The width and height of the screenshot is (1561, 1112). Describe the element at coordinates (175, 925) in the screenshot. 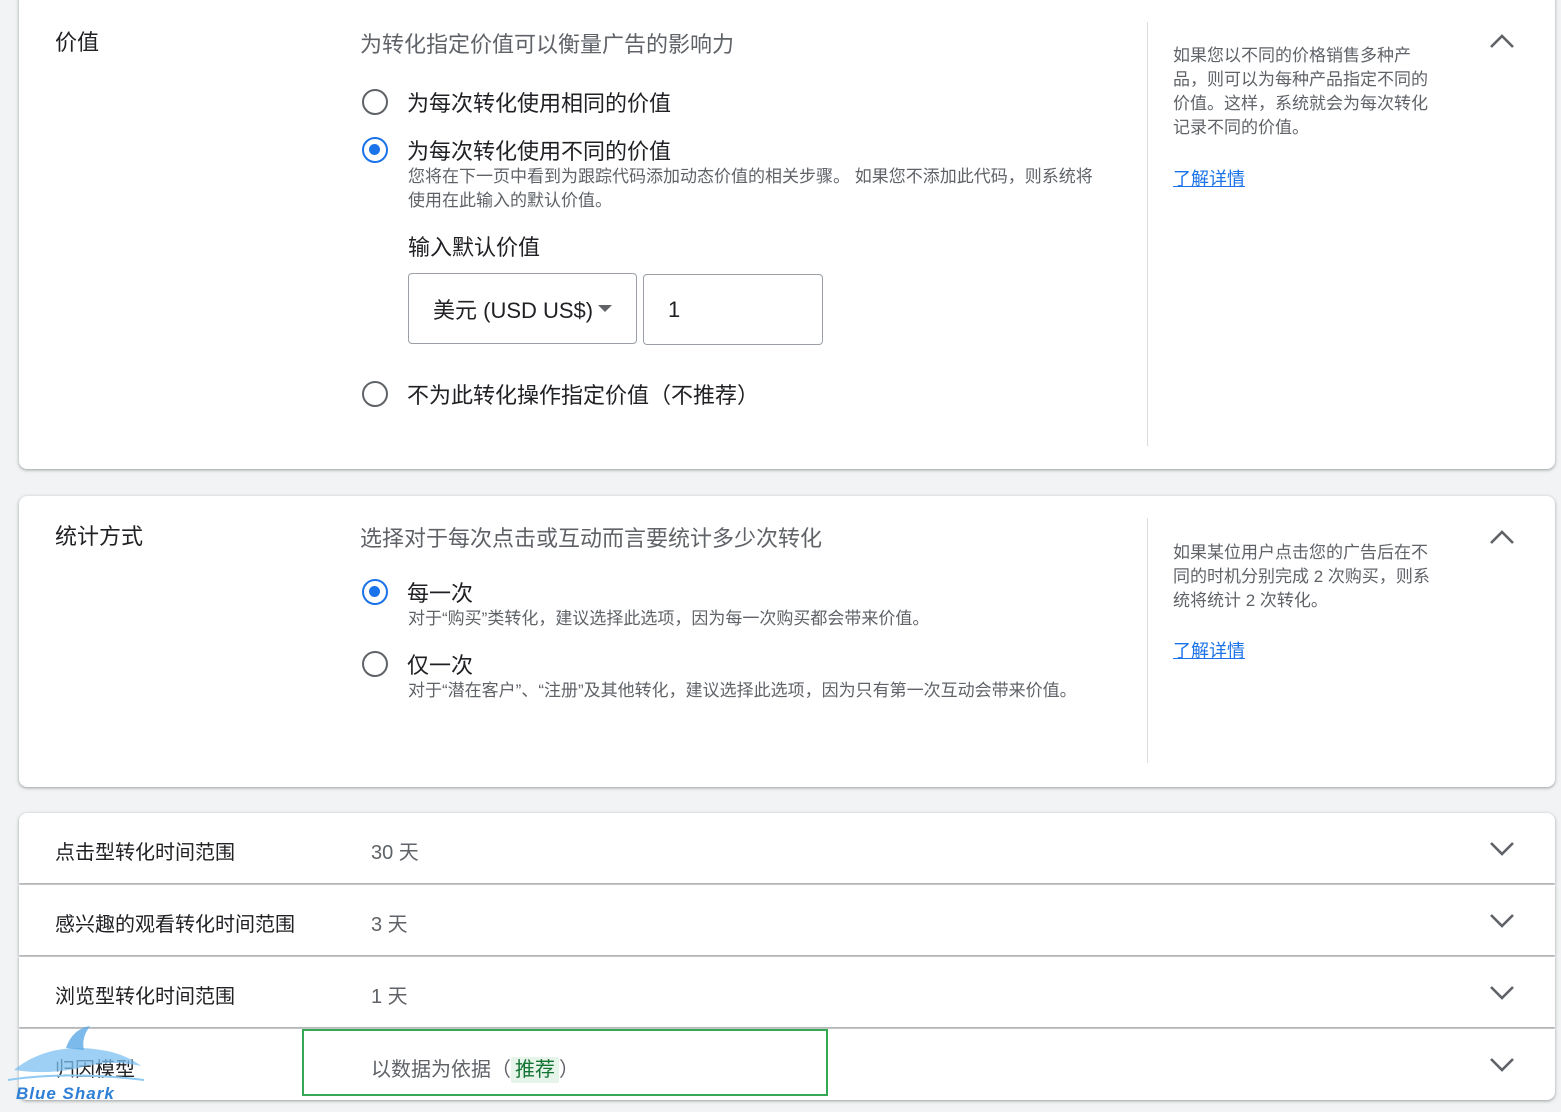

I see `row-label: 感兴趣的观看转化时间范围` at that location.